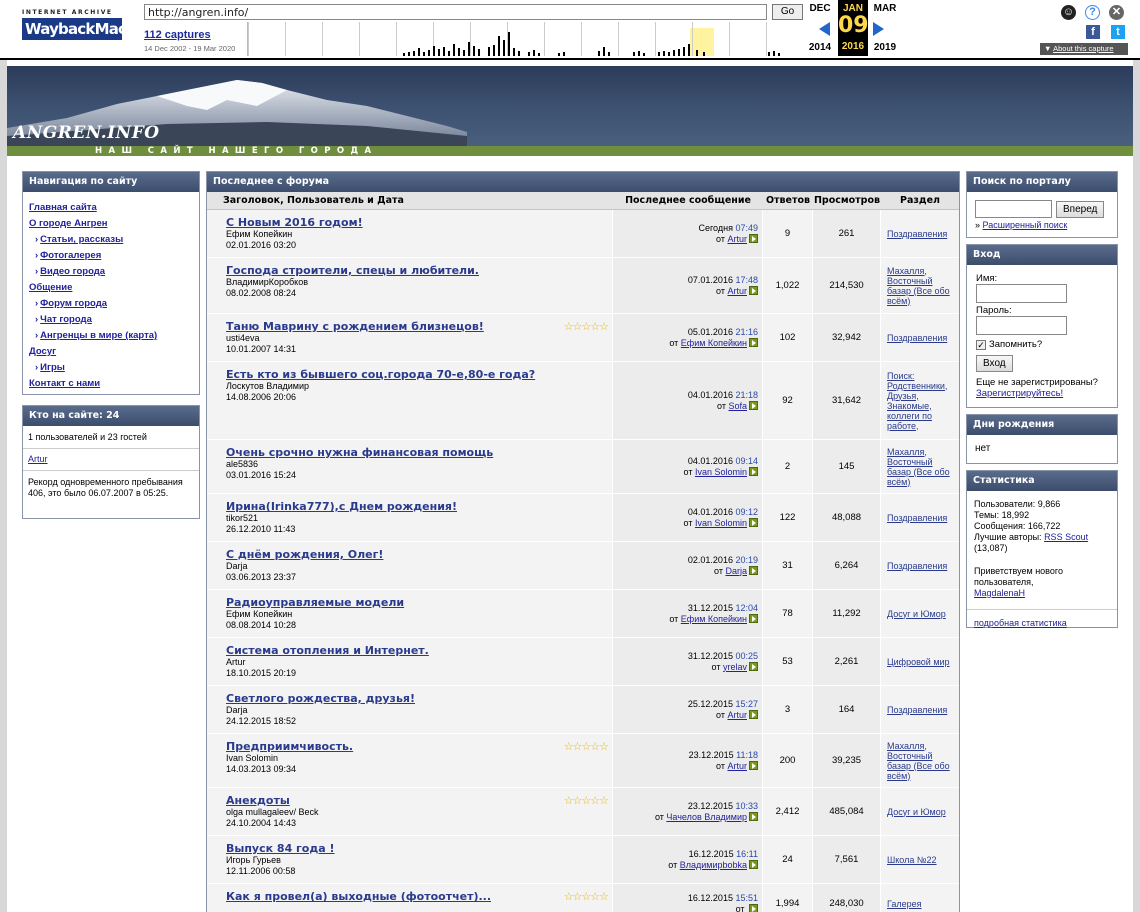 This screenshot has width=1140, height=912. I want to click on advanced-search-link: Расширенный поиск, so click(1025, 225).